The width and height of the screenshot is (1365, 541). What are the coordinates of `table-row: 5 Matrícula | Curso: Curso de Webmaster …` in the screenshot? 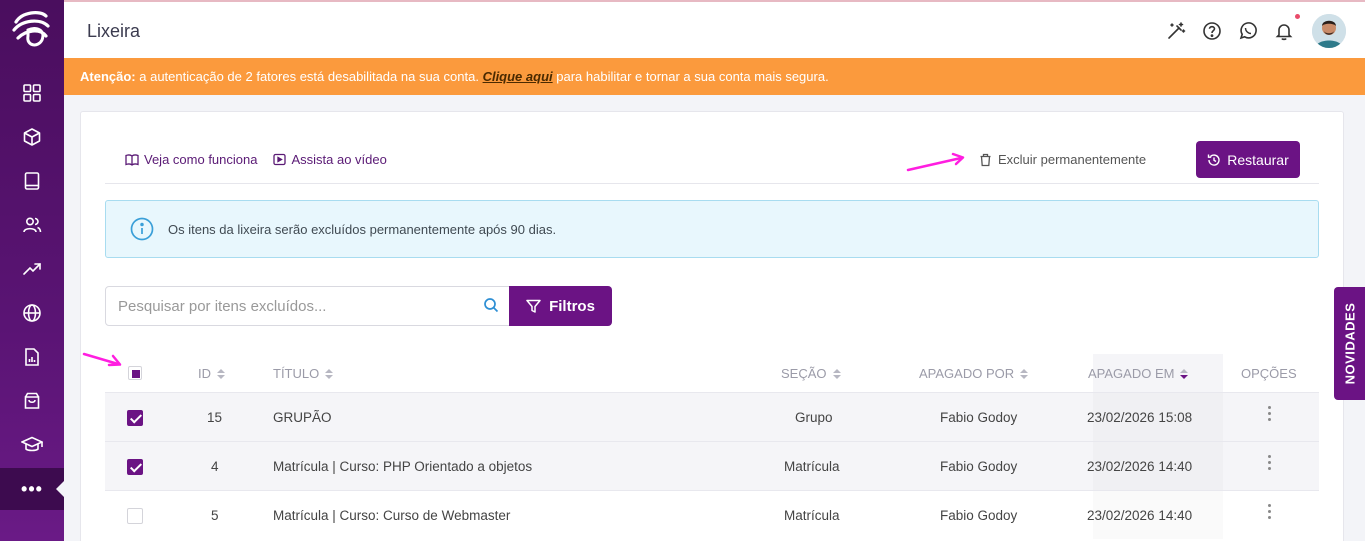 It's located at (712, 514).